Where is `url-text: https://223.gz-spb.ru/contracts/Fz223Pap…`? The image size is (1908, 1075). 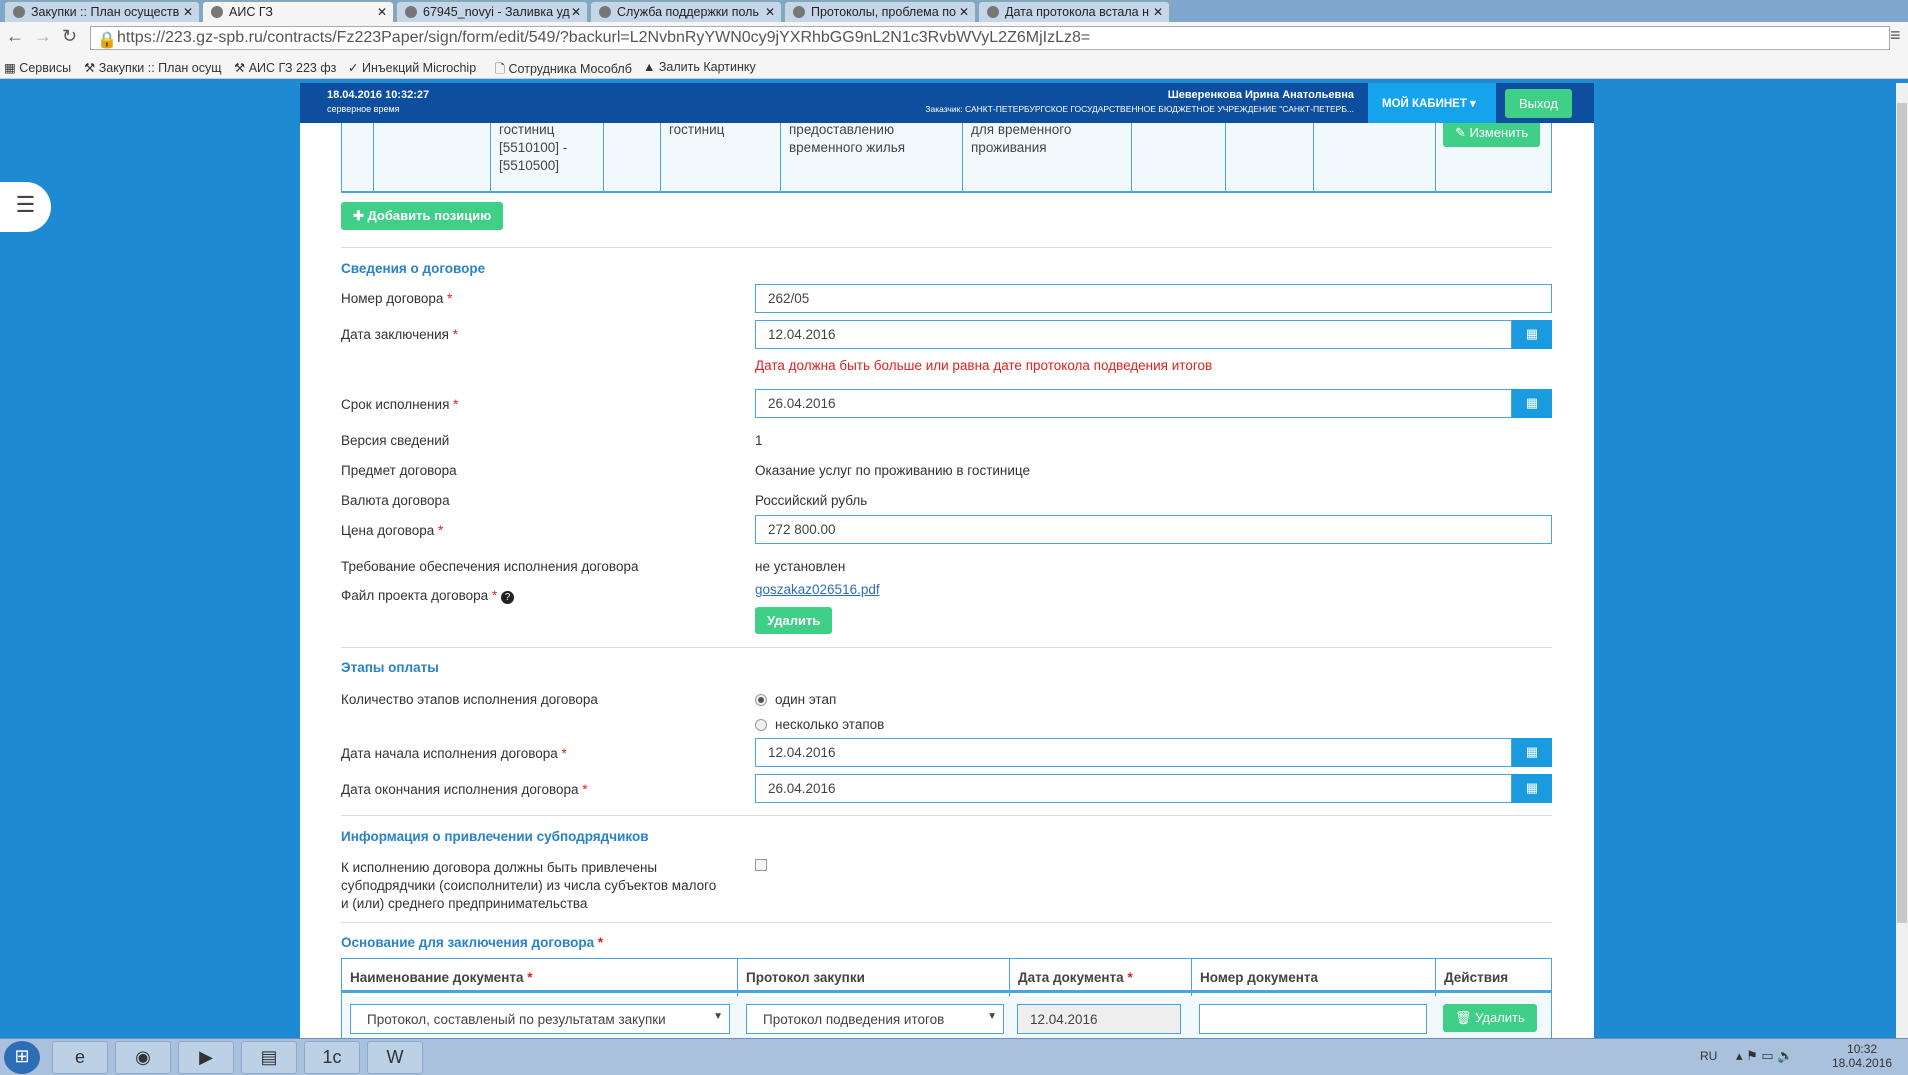
url-text: https://223.gz-spb.ru/contracts/Fz223Pap… is located at coordinates (604, 37).